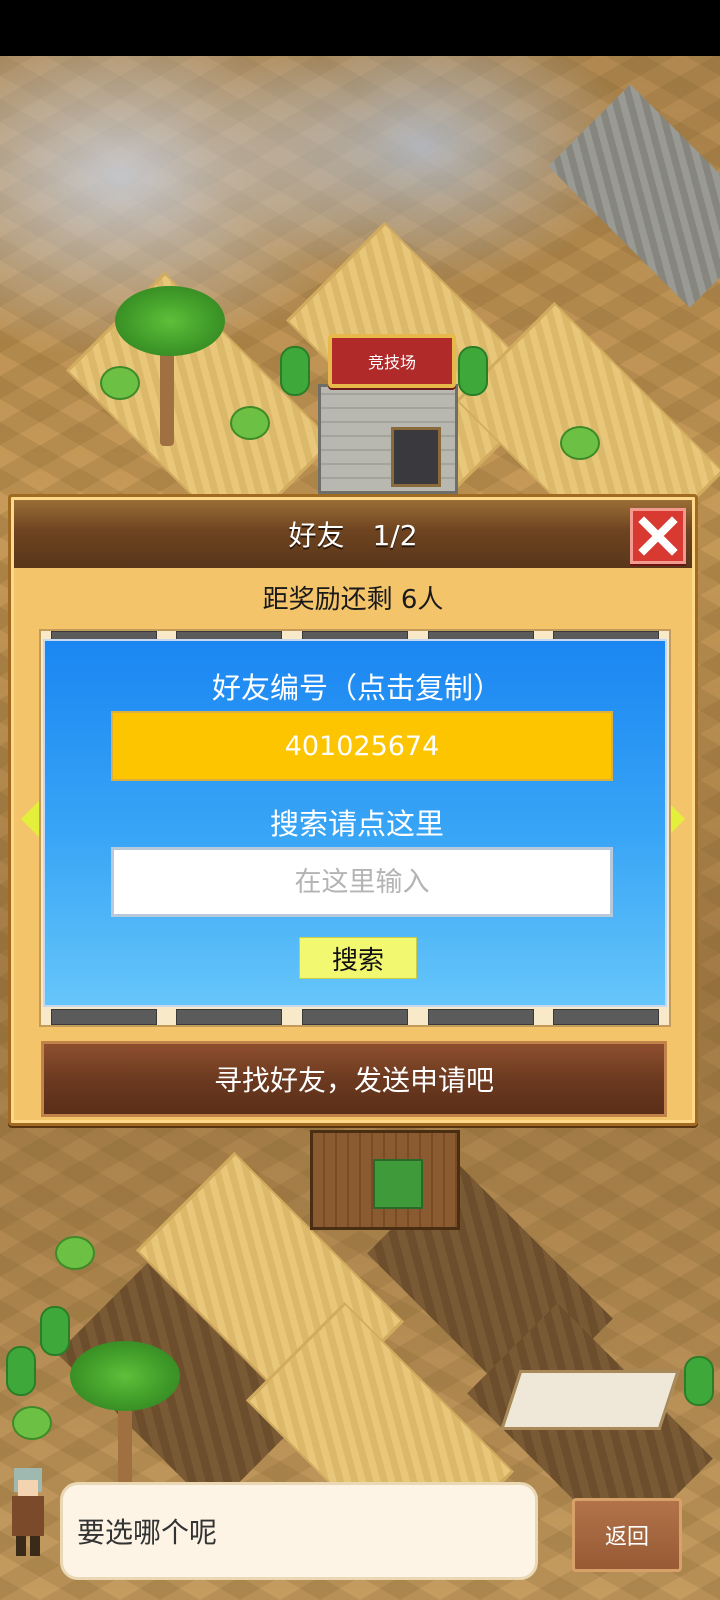  What do you see at coordinates (416, 457) in the screenshot?
I see `arena-door` at bounding box center [416, 457].